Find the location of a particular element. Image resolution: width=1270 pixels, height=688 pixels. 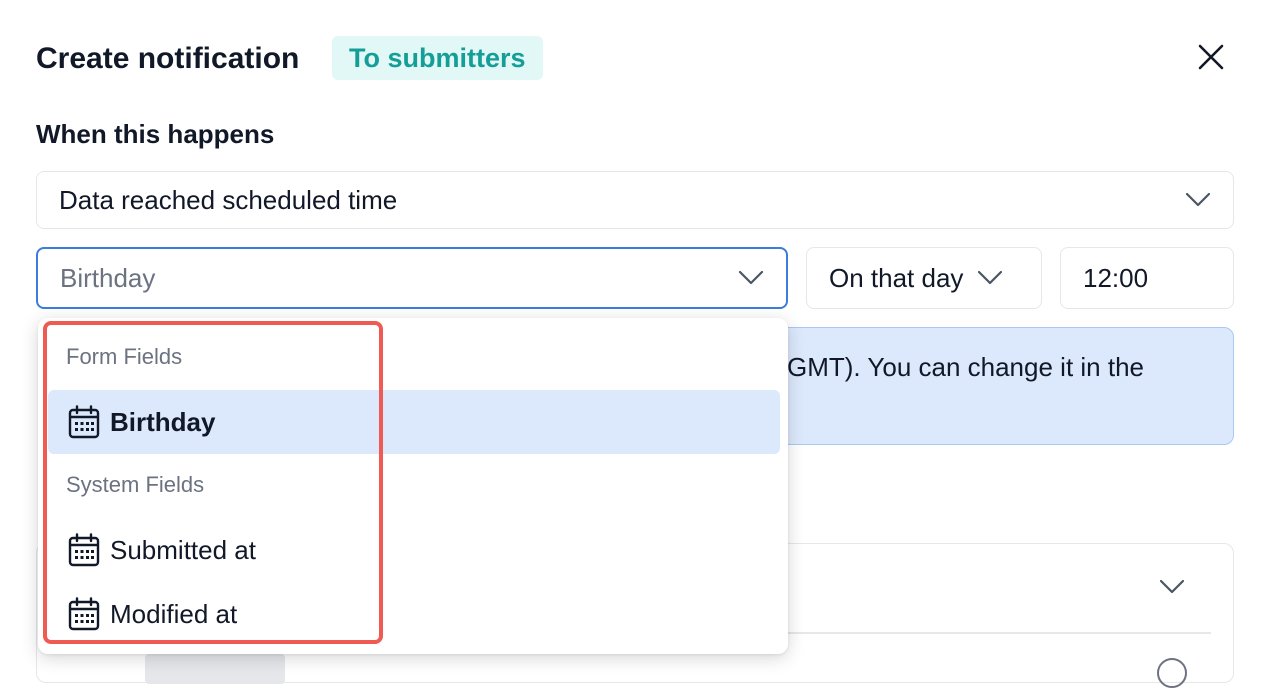

section-label-when: When this happens is located at coordinates (155, 134).